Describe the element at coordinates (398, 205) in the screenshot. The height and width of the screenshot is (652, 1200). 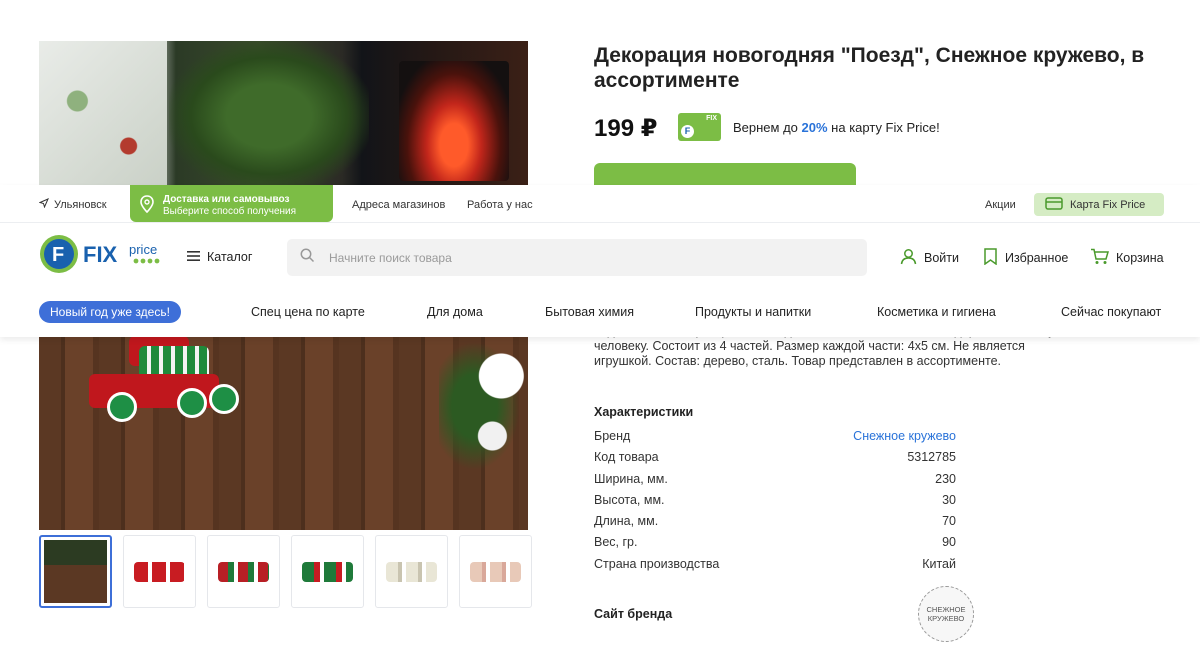
I see `stores-link: Адреса магазинов` at that location.